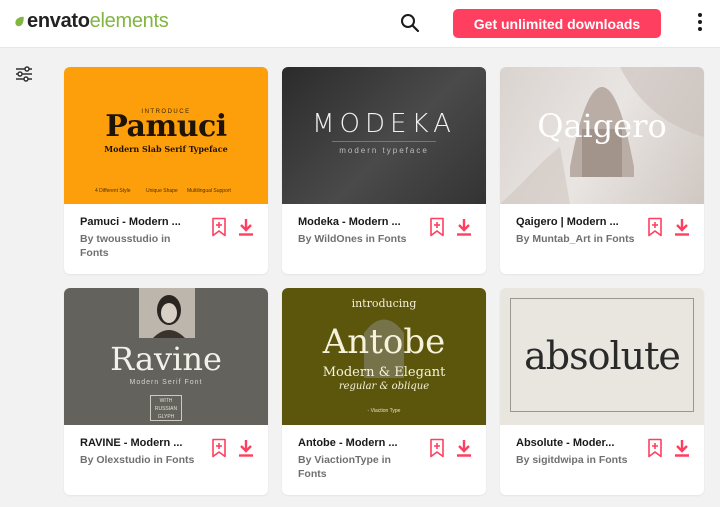 The image size is (720, 507). I want to click on thumb-title: MODEKA, so click(384, 124).